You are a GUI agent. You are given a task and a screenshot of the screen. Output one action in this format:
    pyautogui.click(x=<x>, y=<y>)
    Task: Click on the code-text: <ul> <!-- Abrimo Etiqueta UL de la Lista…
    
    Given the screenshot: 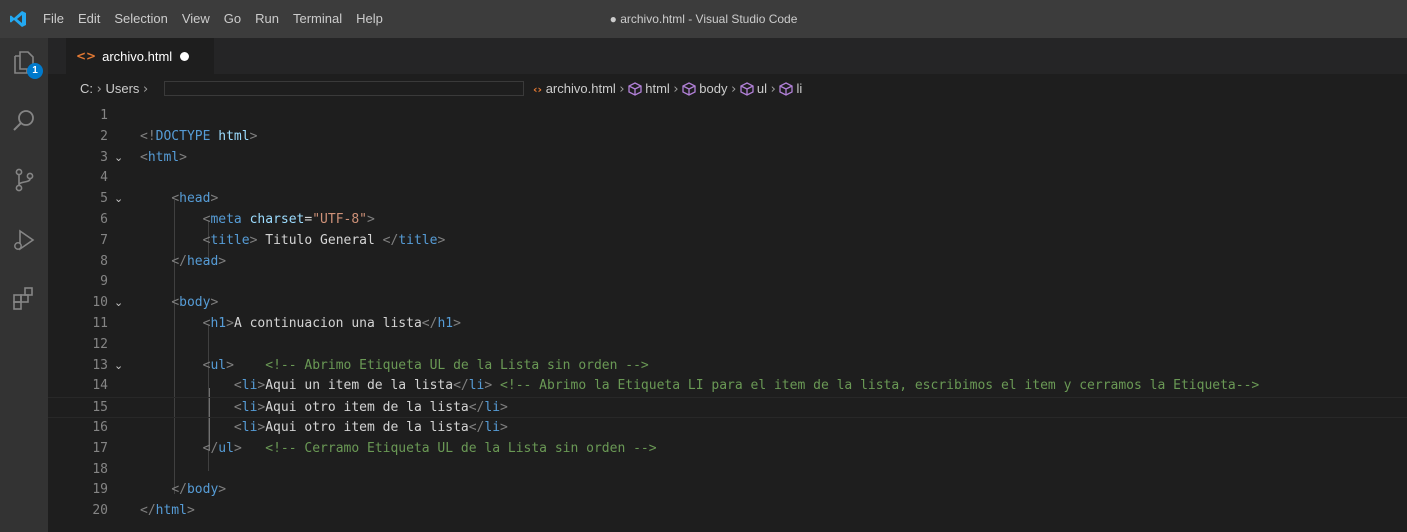 What is the action you would take?
    pyautogui.click(x=394, y=366)
    